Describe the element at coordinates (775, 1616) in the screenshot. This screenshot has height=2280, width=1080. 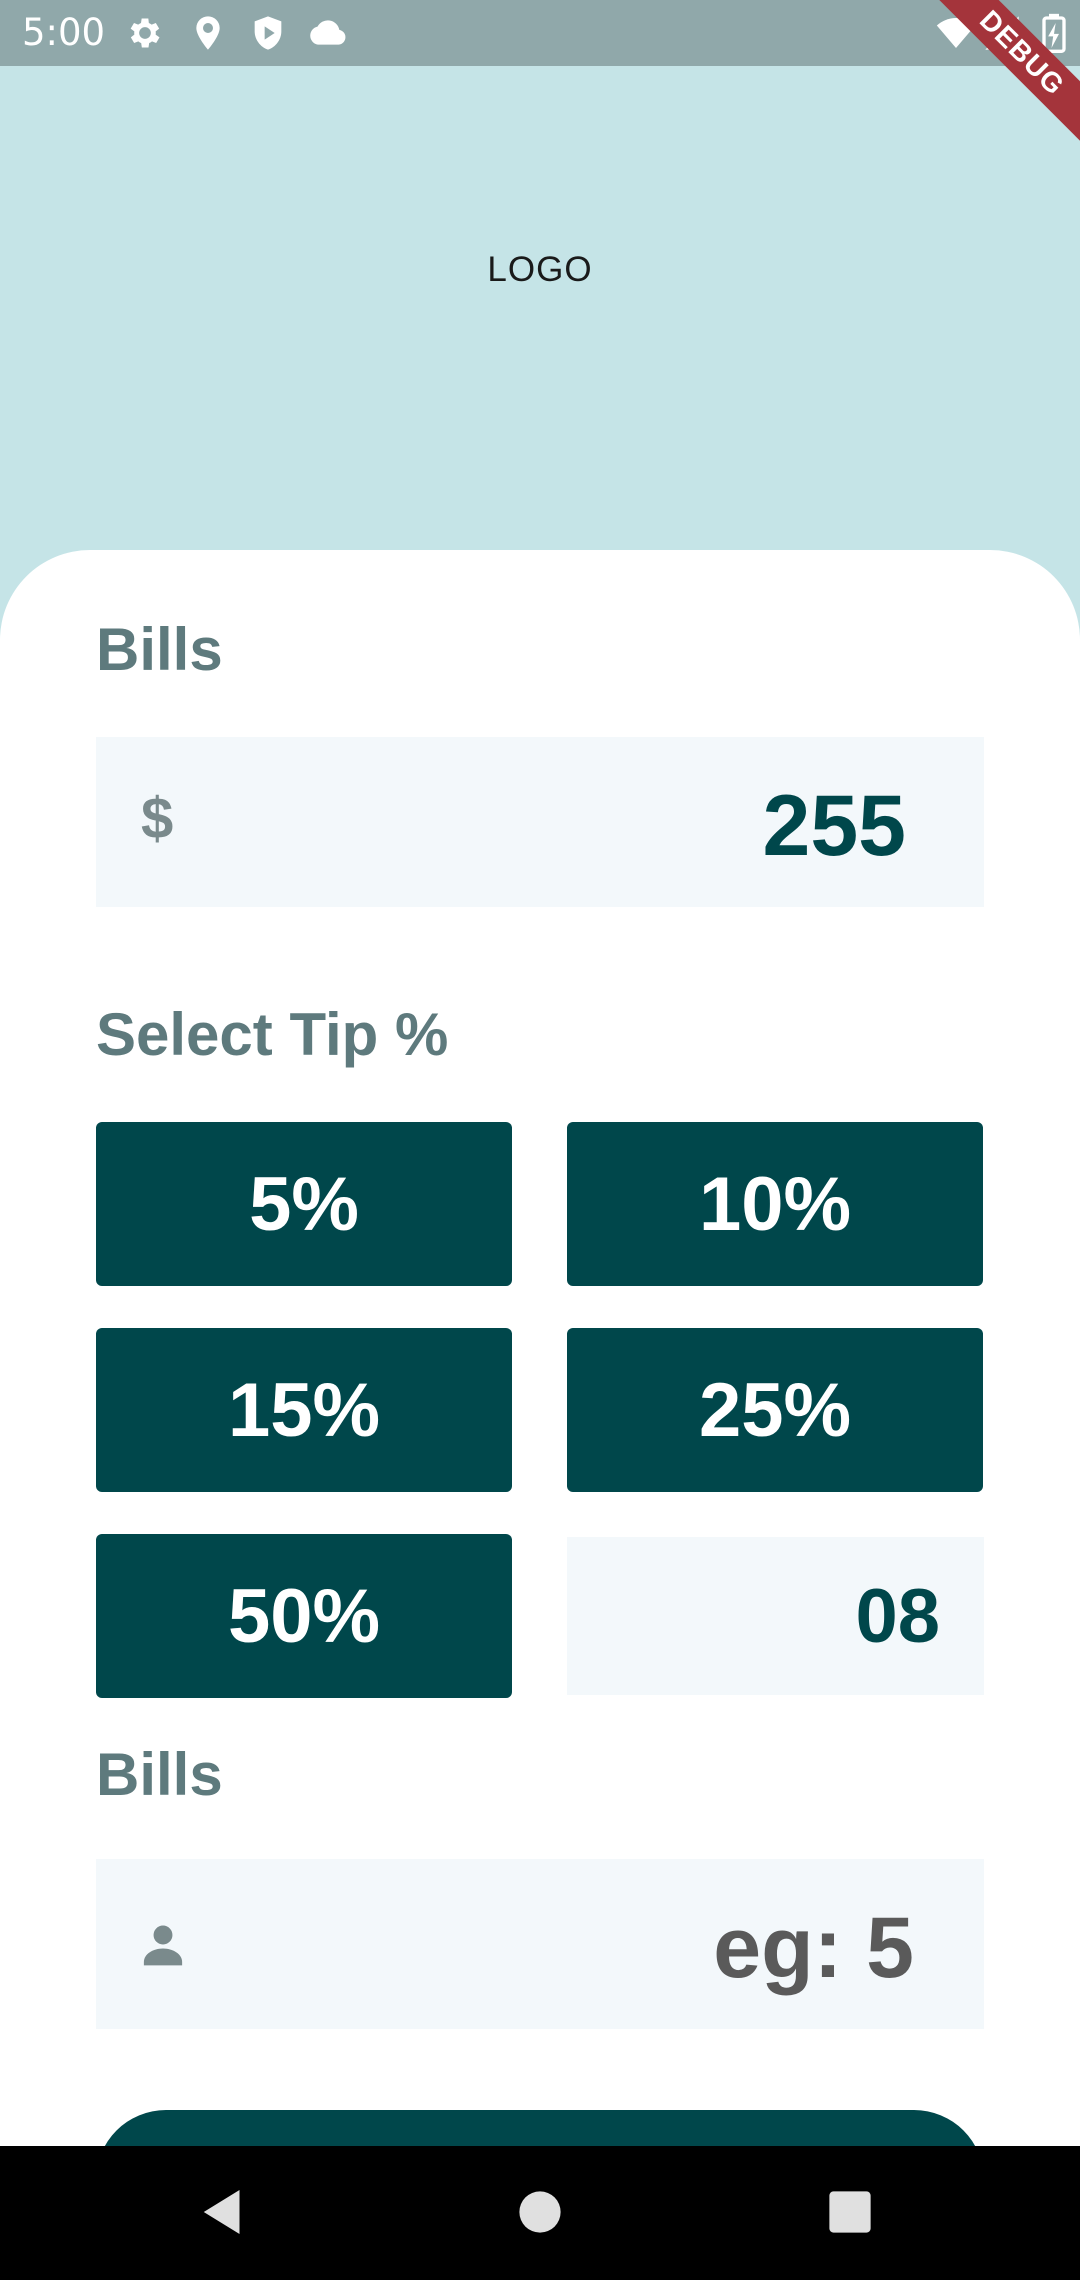
I see `custom-tip-input: 08` at that location.